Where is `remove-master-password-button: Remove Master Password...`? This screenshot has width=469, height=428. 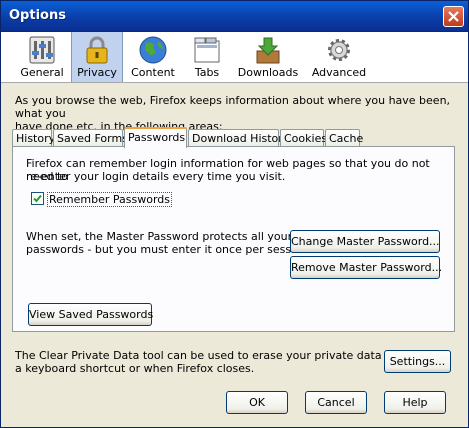
remove-master-password-button: Remove Master Password... is located at coordinates (366, 267).